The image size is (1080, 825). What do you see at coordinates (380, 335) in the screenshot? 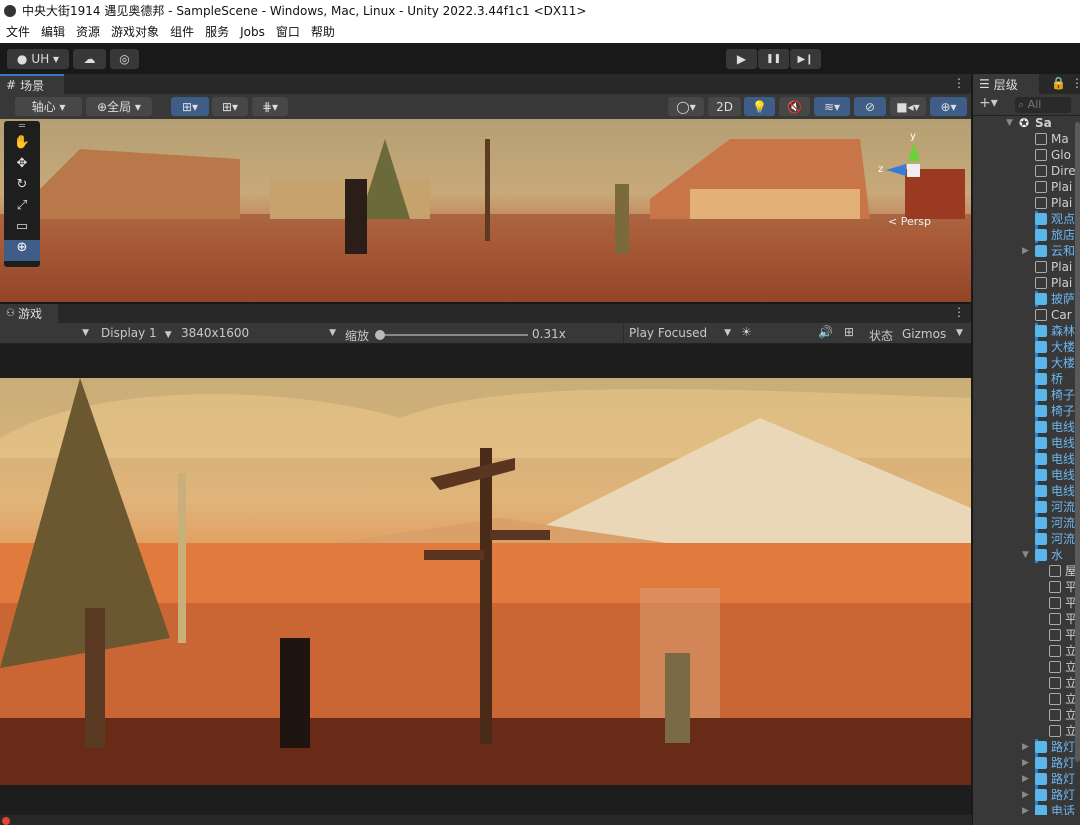
I see `scale-slider-thumb` at bounding box center [380, 335].